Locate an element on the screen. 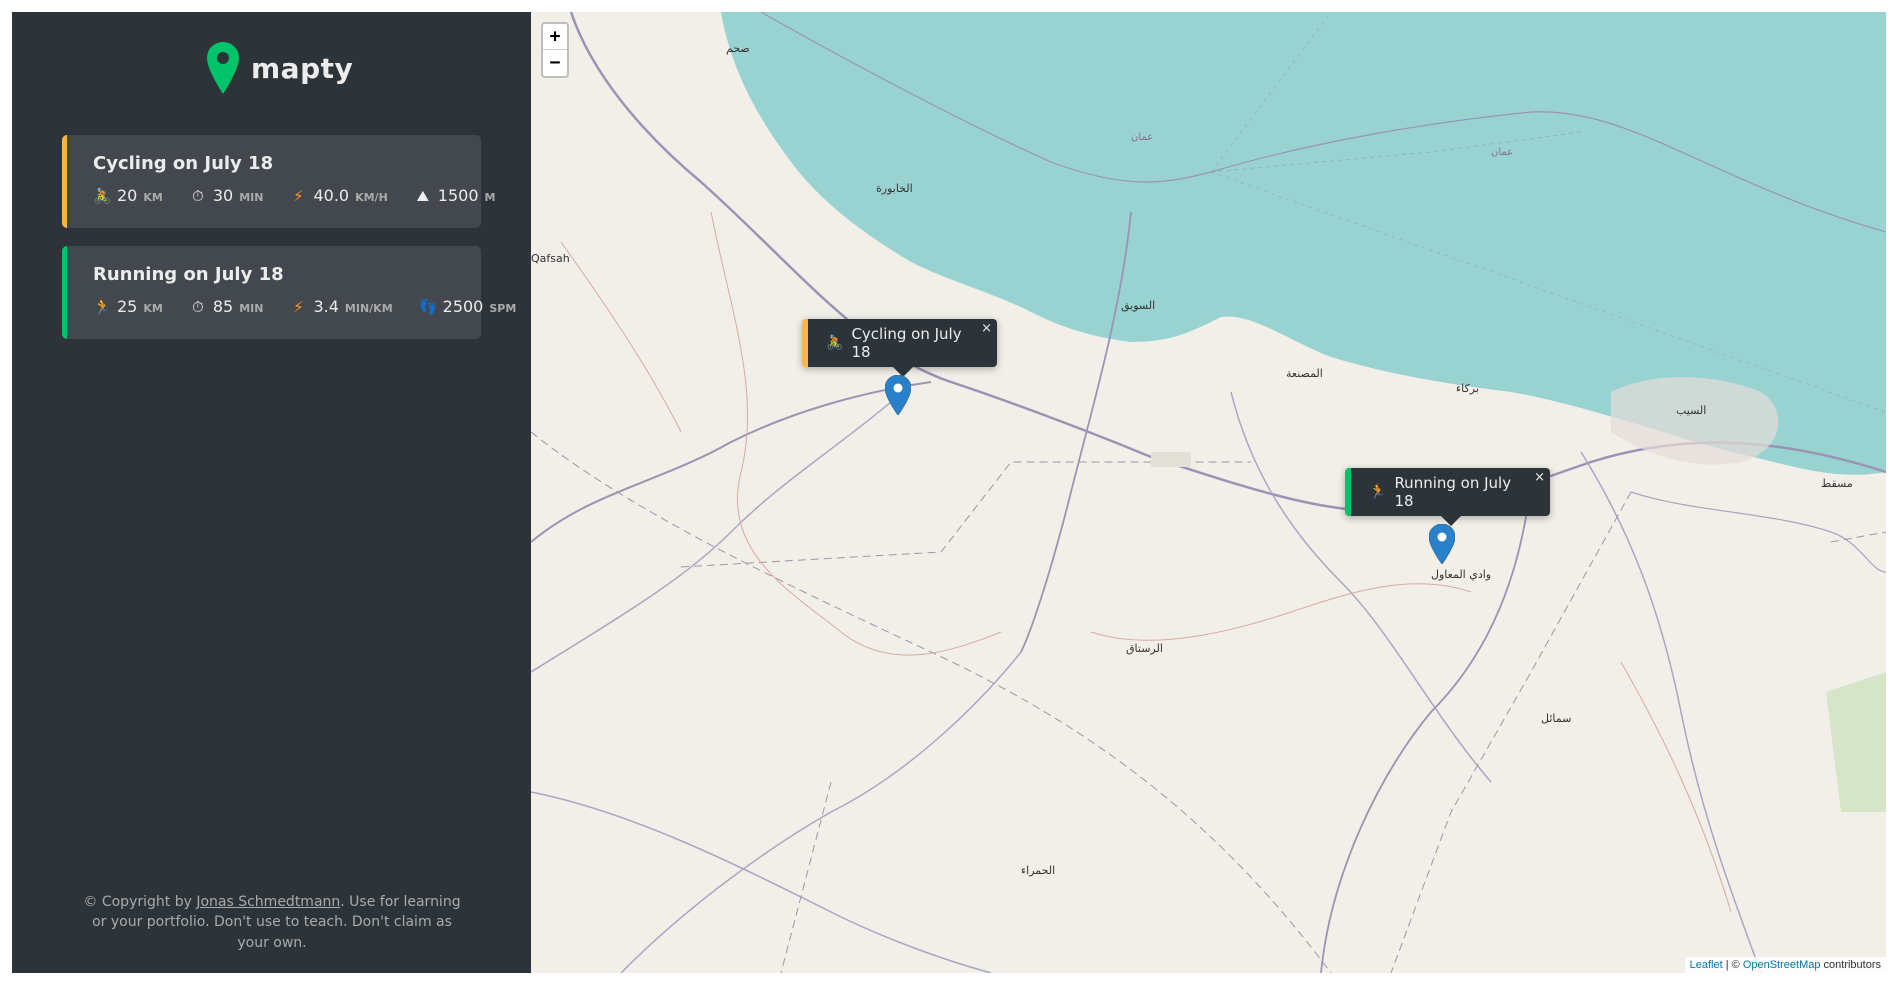  workout-speed: ⚡ 40.0 KM/H is located at coordinates (338, 195).